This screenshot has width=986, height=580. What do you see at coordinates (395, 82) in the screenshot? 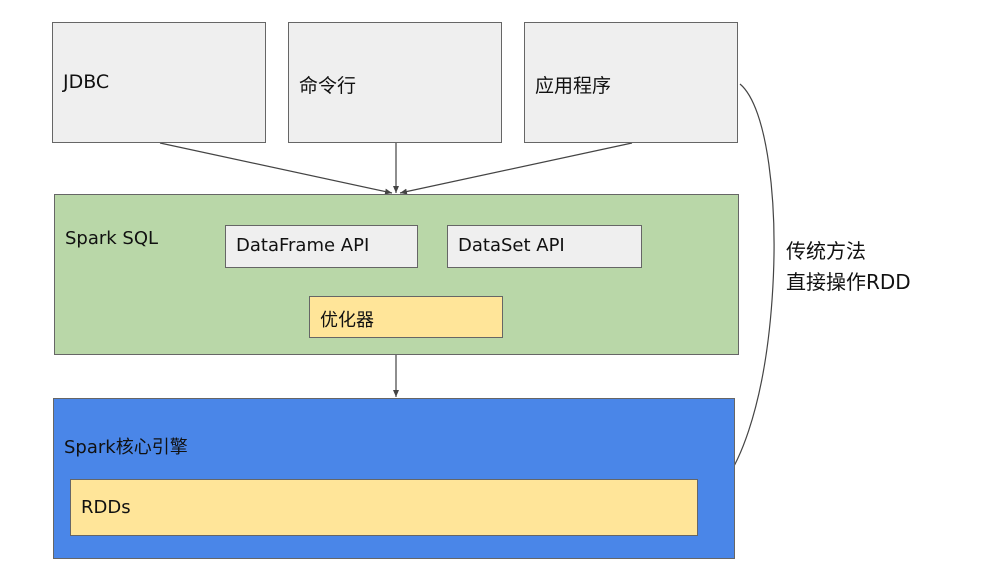
I see `client-box-cli: 命令行` at bounding box center [395, 82].